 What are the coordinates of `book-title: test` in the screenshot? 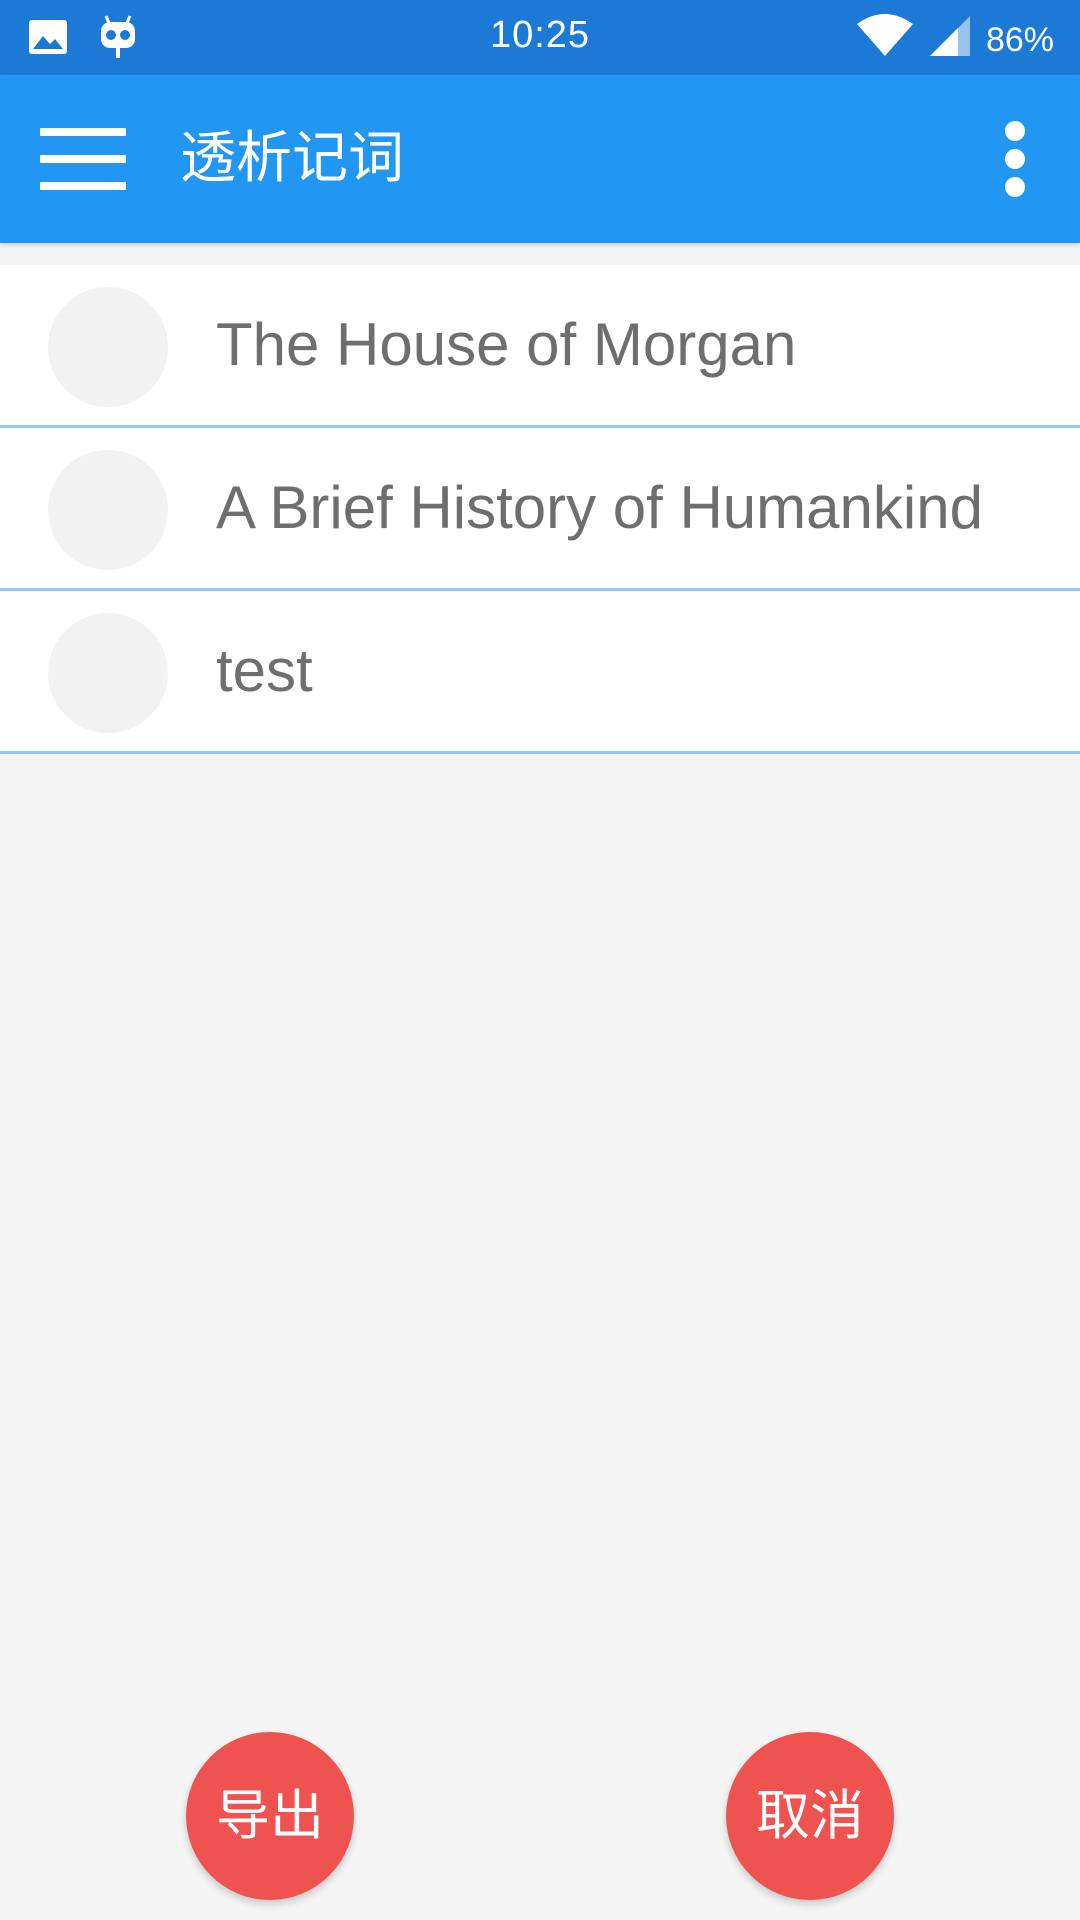 It's located at (264, 670).